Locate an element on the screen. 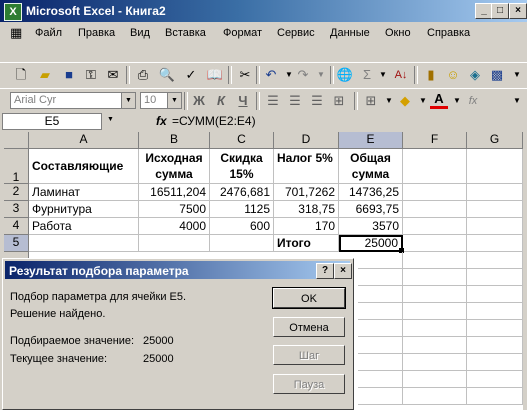  font-color-icon: A is located at coordinates (439, 100).